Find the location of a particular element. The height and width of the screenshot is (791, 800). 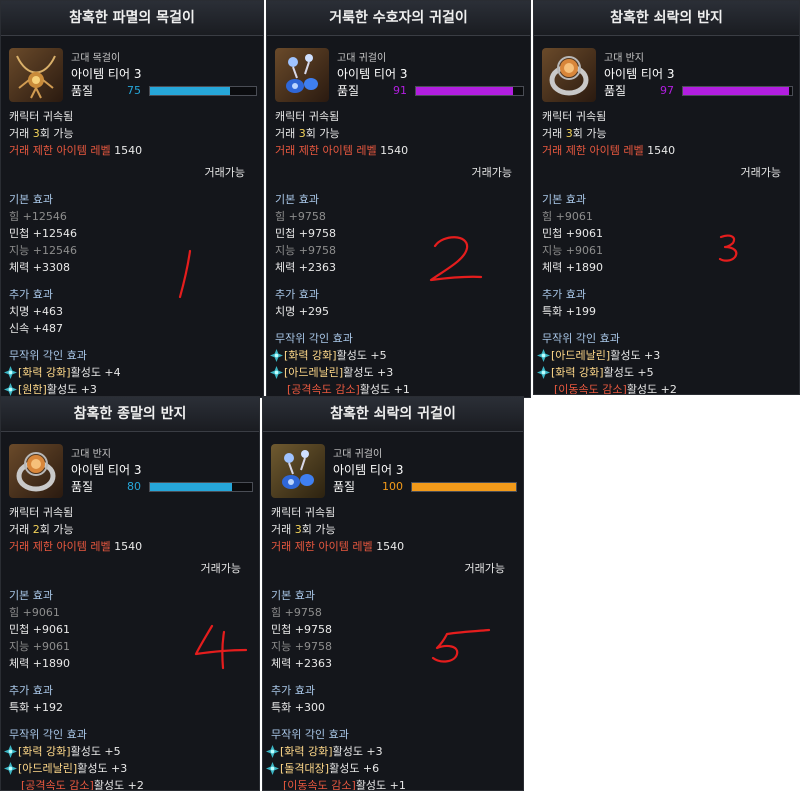

item-name: 거룩한 수호자의 귀걸이 is located at coordinates (398, 18).